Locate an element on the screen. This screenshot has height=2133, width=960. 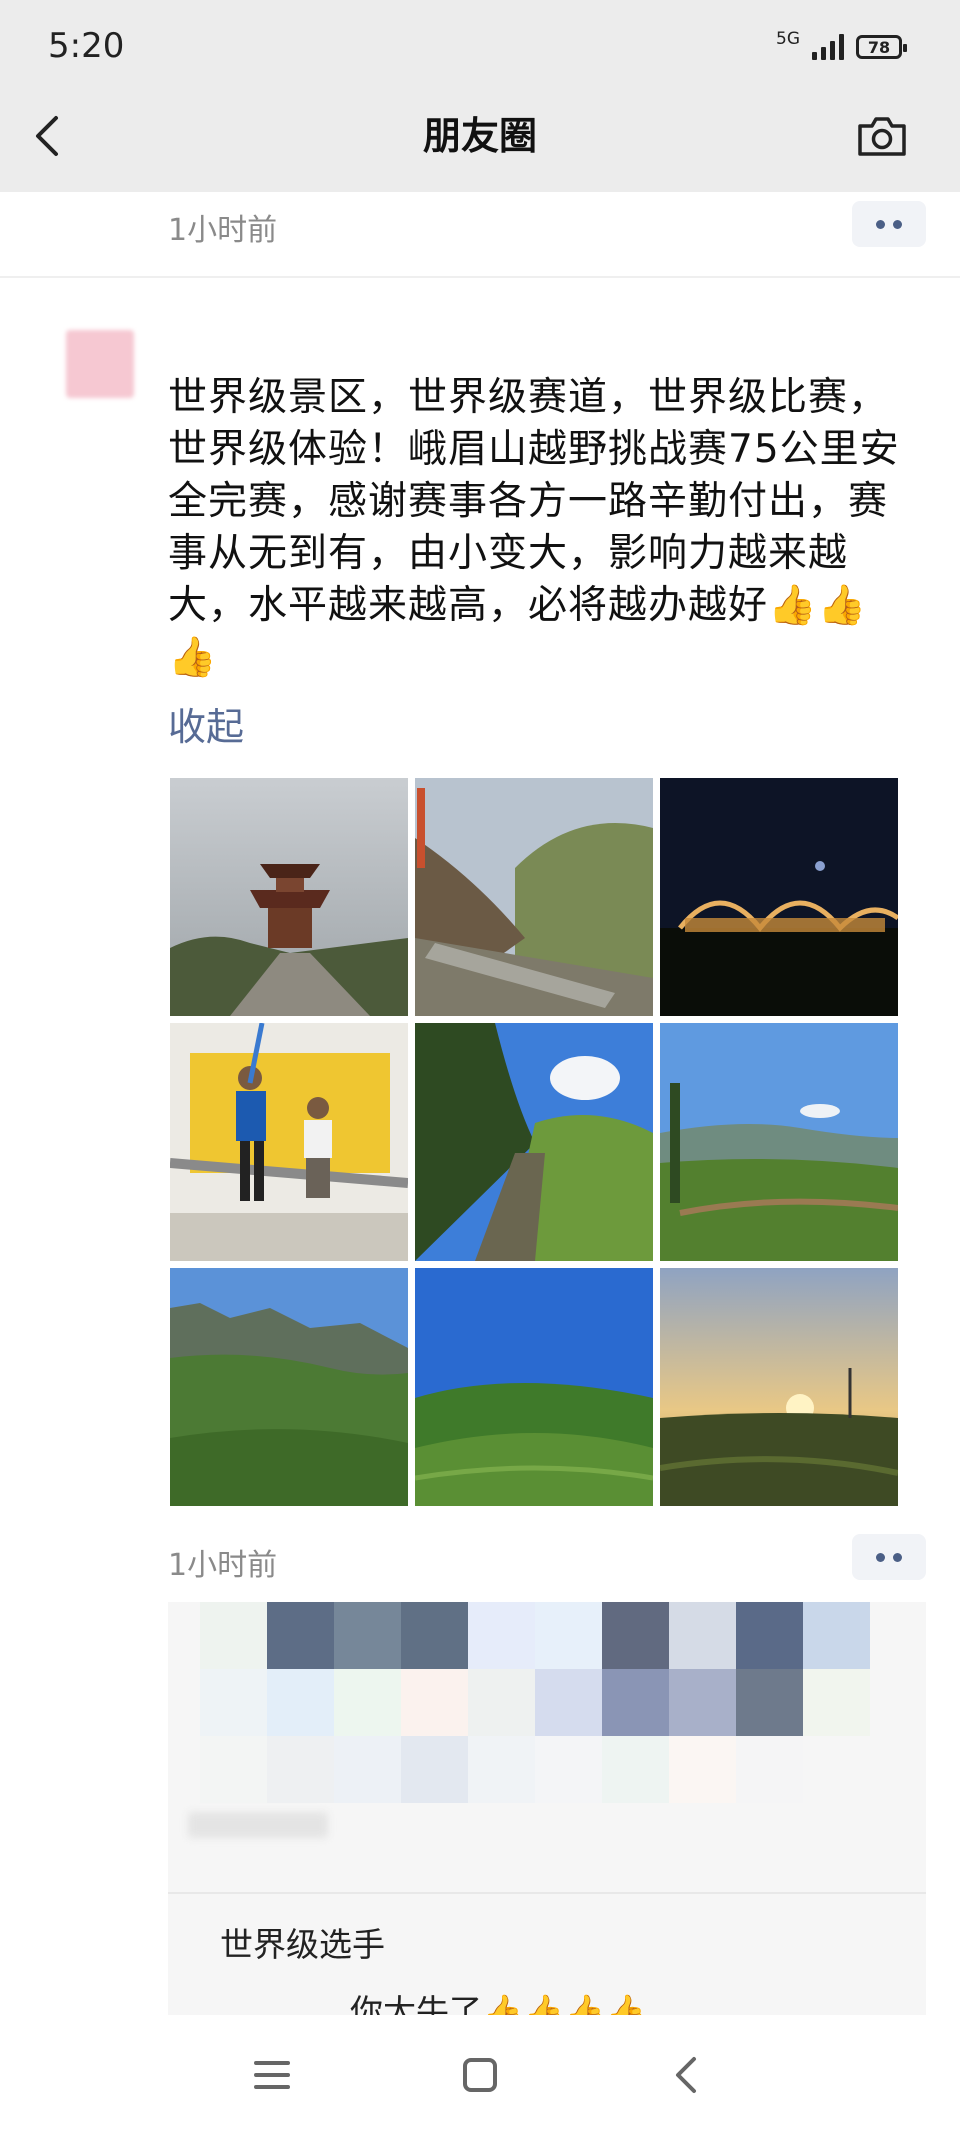
photo-sunset is located at coordinates (779, 1387).